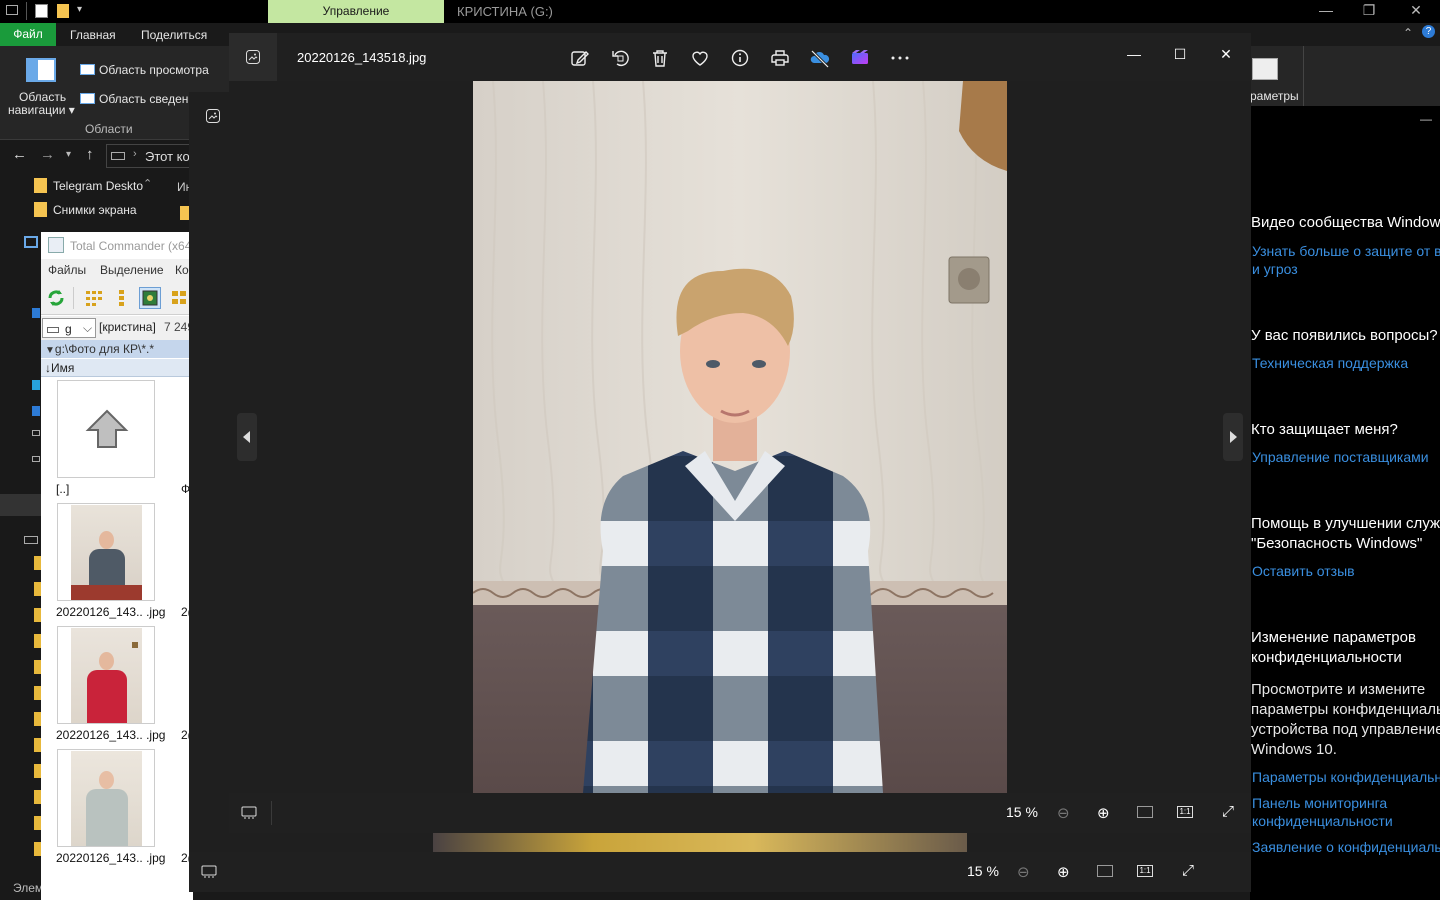  I want to click on privacy-heading: Изменение параметров, so click(1333, 637).